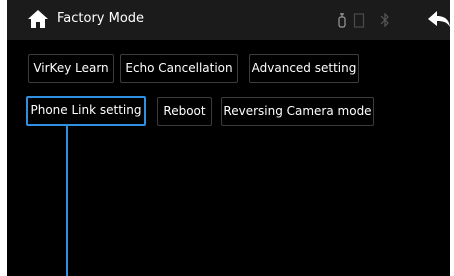  Describe the element at coordinates (101, 18) in the screenshot. I see `page-title: Factory Mode` at that location.